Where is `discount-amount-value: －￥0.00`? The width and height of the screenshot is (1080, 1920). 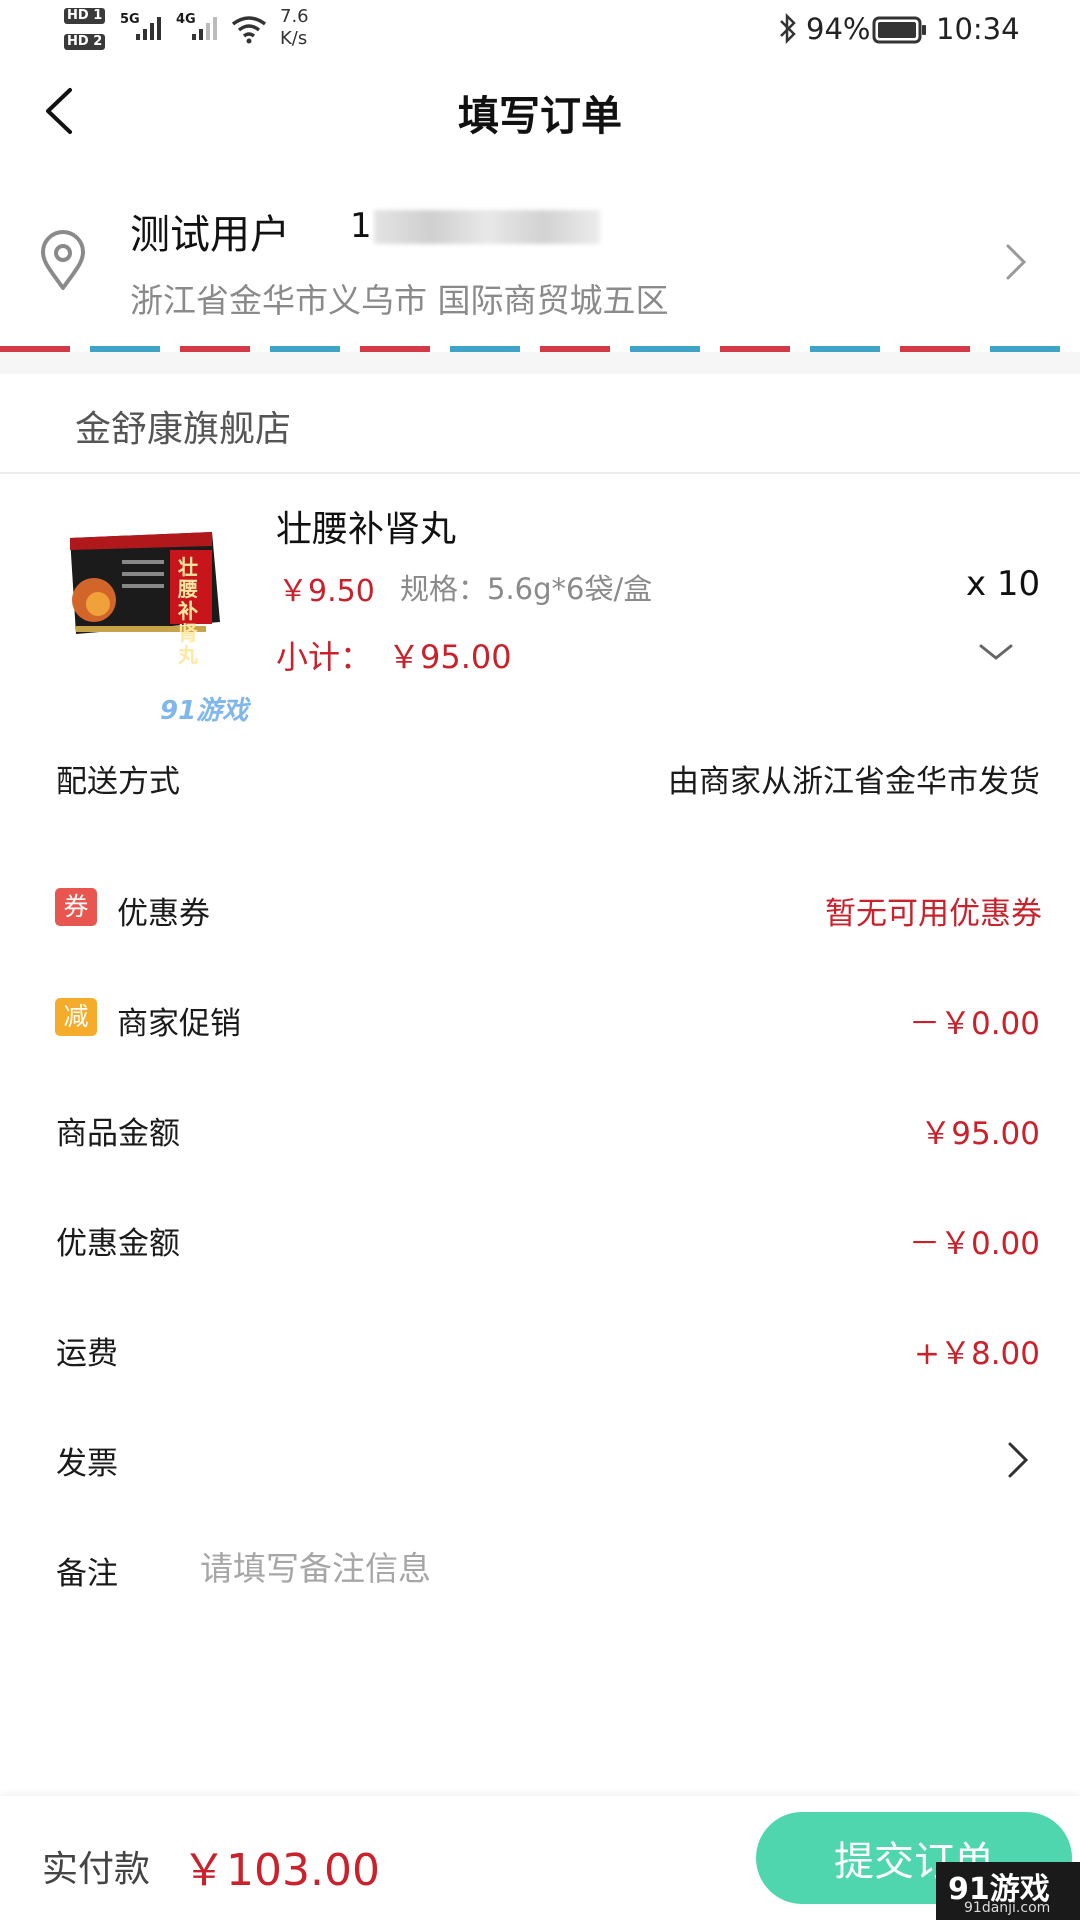 discount-amount-value: －￥0.00 is located at coordinates (974, 1244).